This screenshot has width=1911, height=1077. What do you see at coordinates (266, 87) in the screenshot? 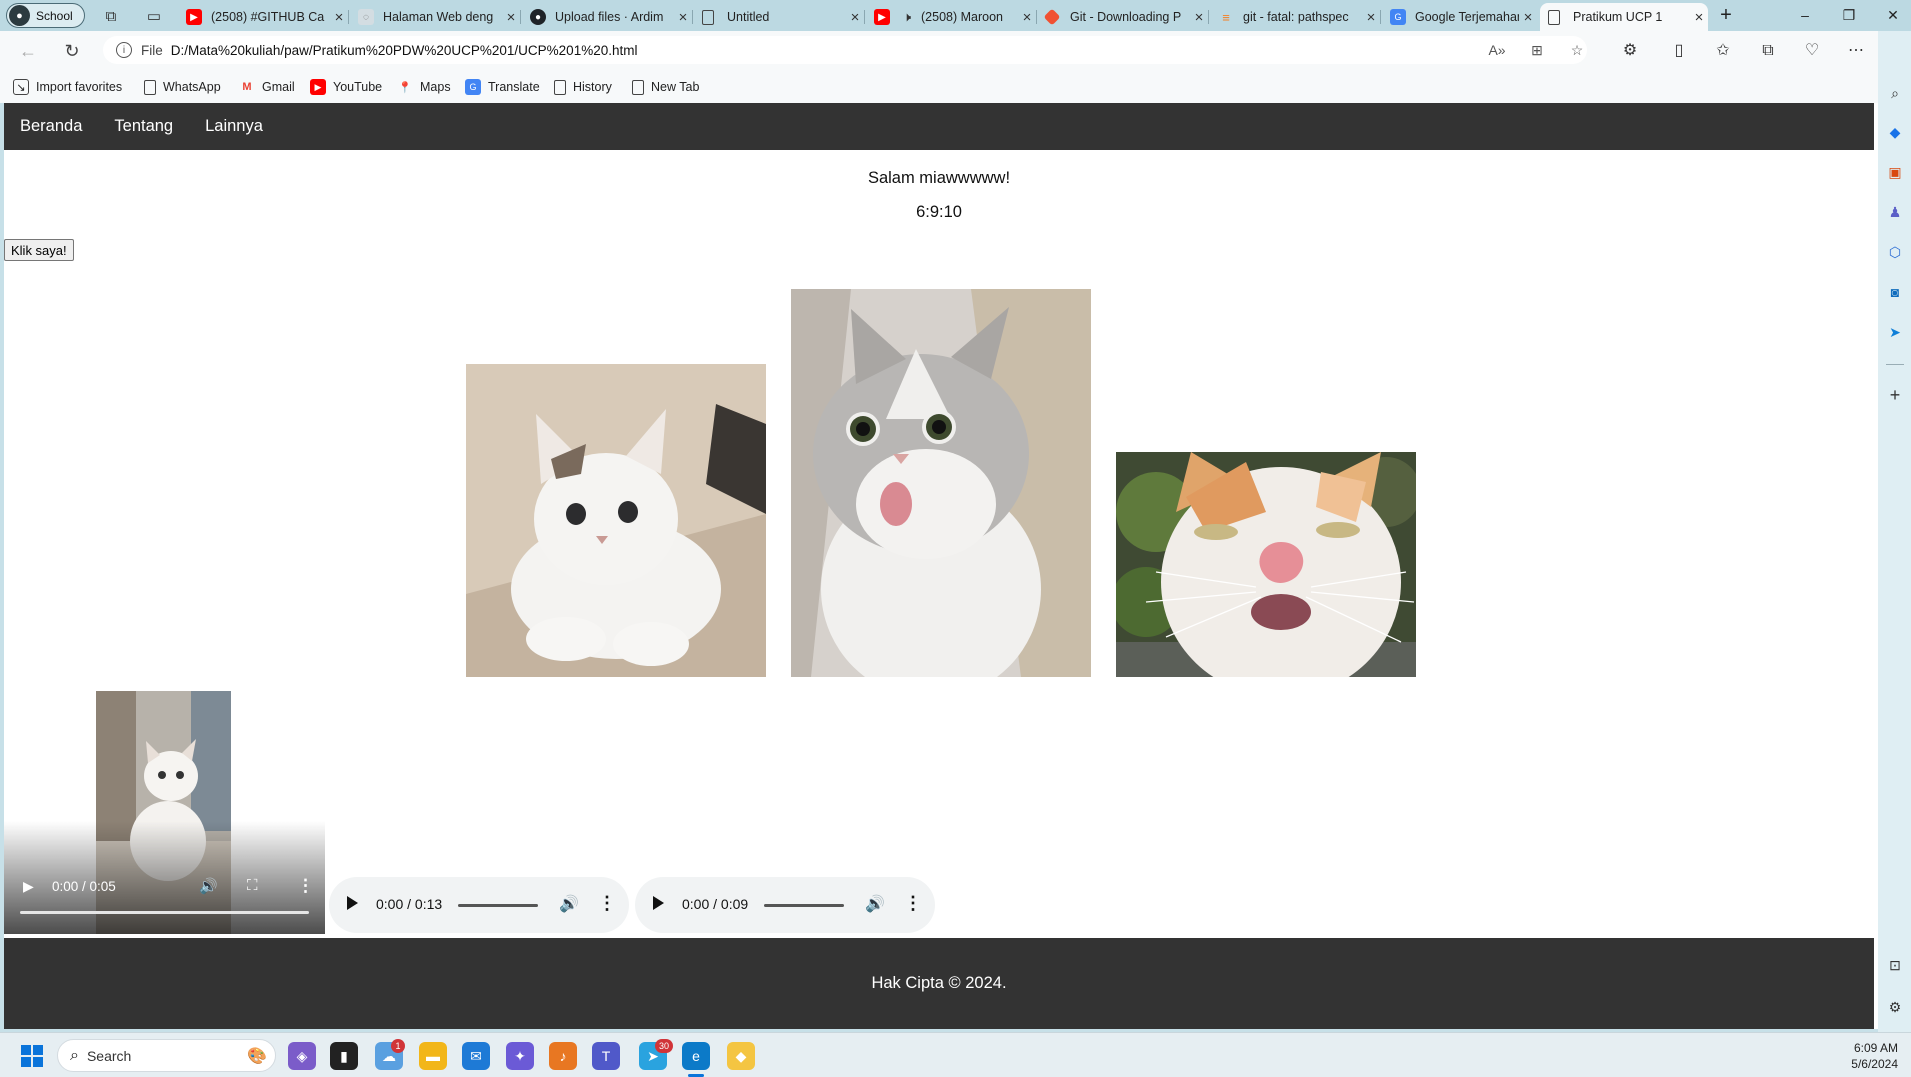
I see `favorite-gmail: M Gmail` at bounding box center [266, 87].